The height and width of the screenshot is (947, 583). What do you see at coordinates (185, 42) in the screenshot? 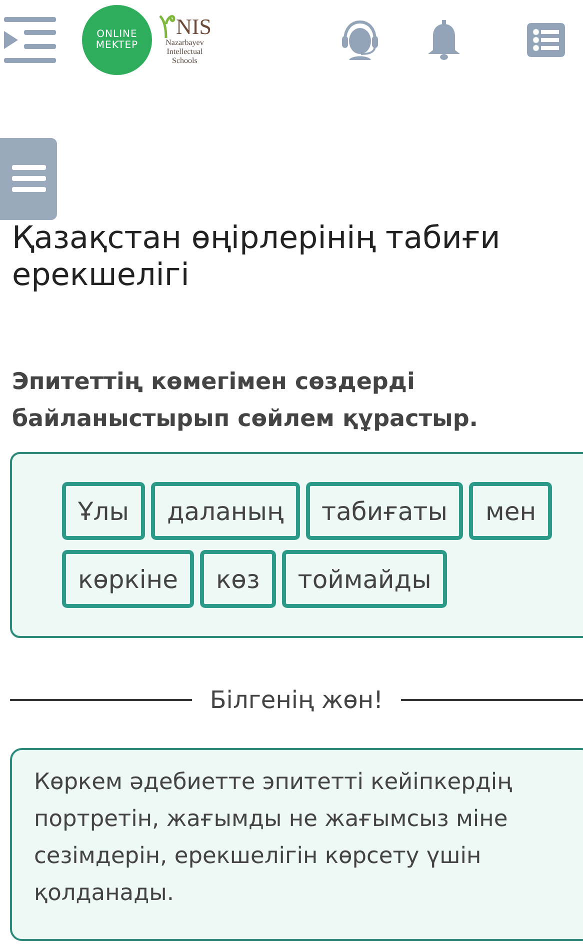
I see `brand-subtitle: Nazarbayev` at bounding box center [185, 42].